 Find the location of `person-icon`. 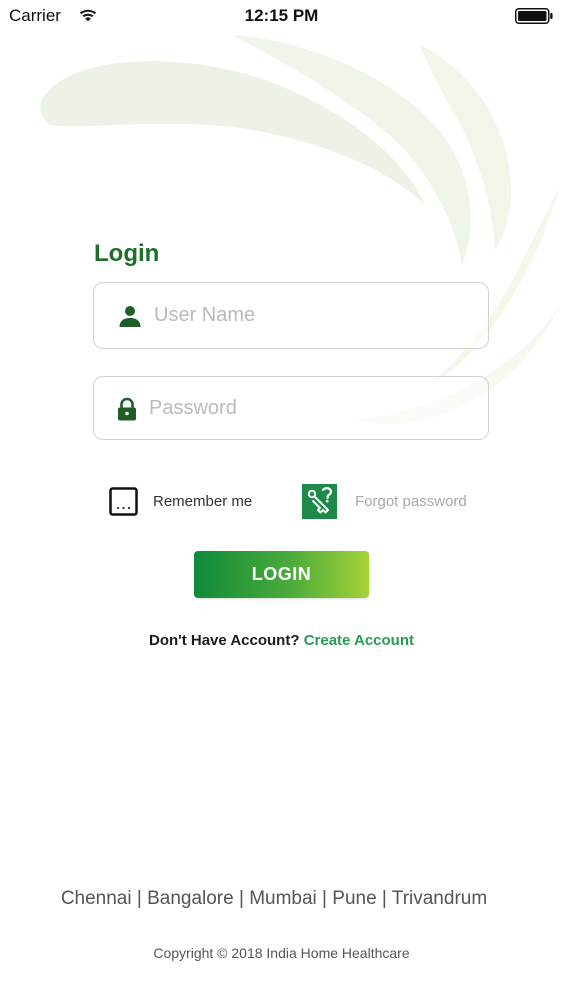

person-icon is located at coordinates (130, 316).